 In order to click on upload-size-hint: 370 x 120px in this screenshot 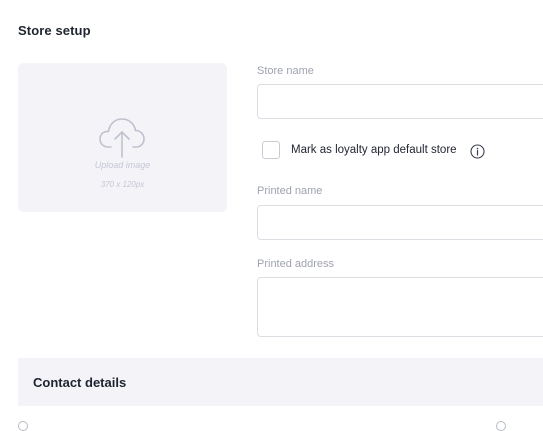, I will do `click(122, 184)`.